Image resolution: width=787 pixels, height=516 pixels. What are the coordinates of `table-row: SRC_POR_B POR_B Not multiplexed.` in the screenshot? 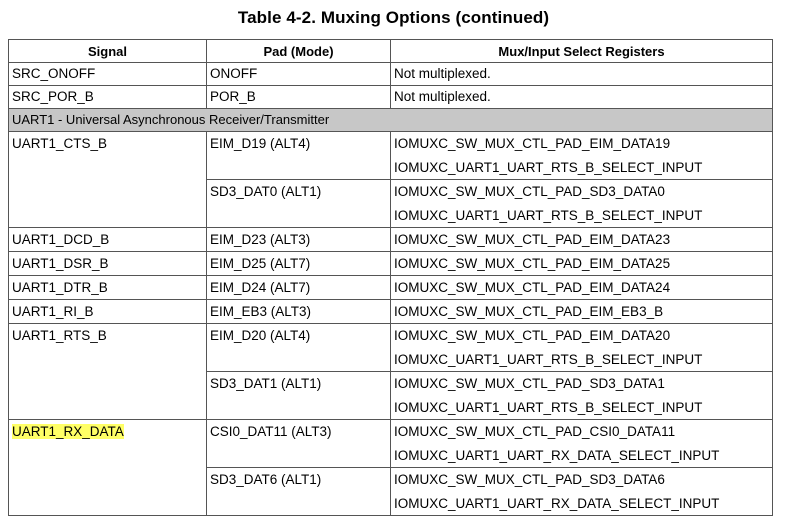 It's located at (390, 97).